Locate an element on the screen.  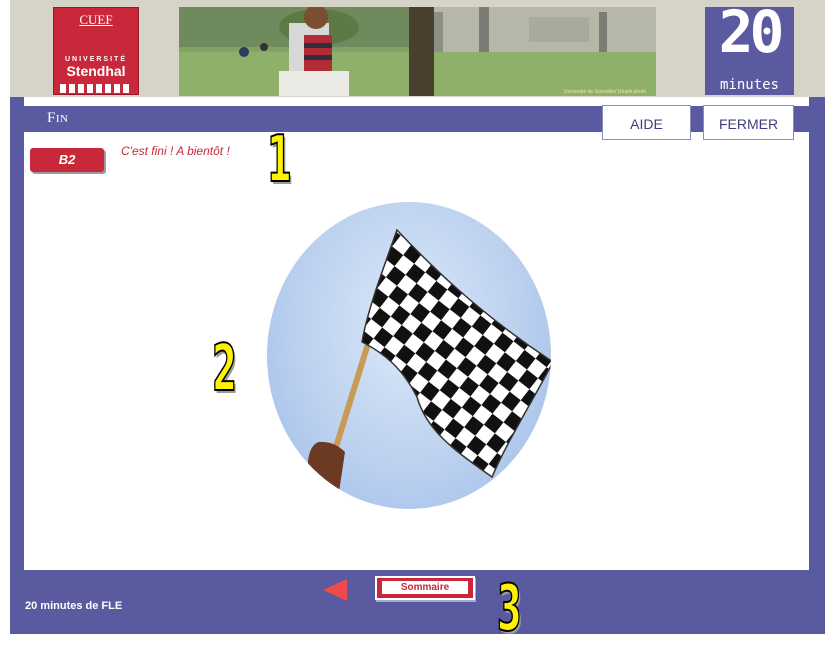
help-button: AIDE is located at coordinates (646, 122).